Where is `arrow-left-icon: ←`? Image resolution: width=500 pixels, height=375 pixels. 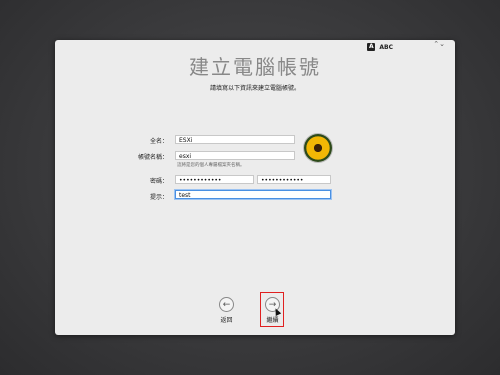 arrow-left-icon: ← is located at coordinates (226, 304).